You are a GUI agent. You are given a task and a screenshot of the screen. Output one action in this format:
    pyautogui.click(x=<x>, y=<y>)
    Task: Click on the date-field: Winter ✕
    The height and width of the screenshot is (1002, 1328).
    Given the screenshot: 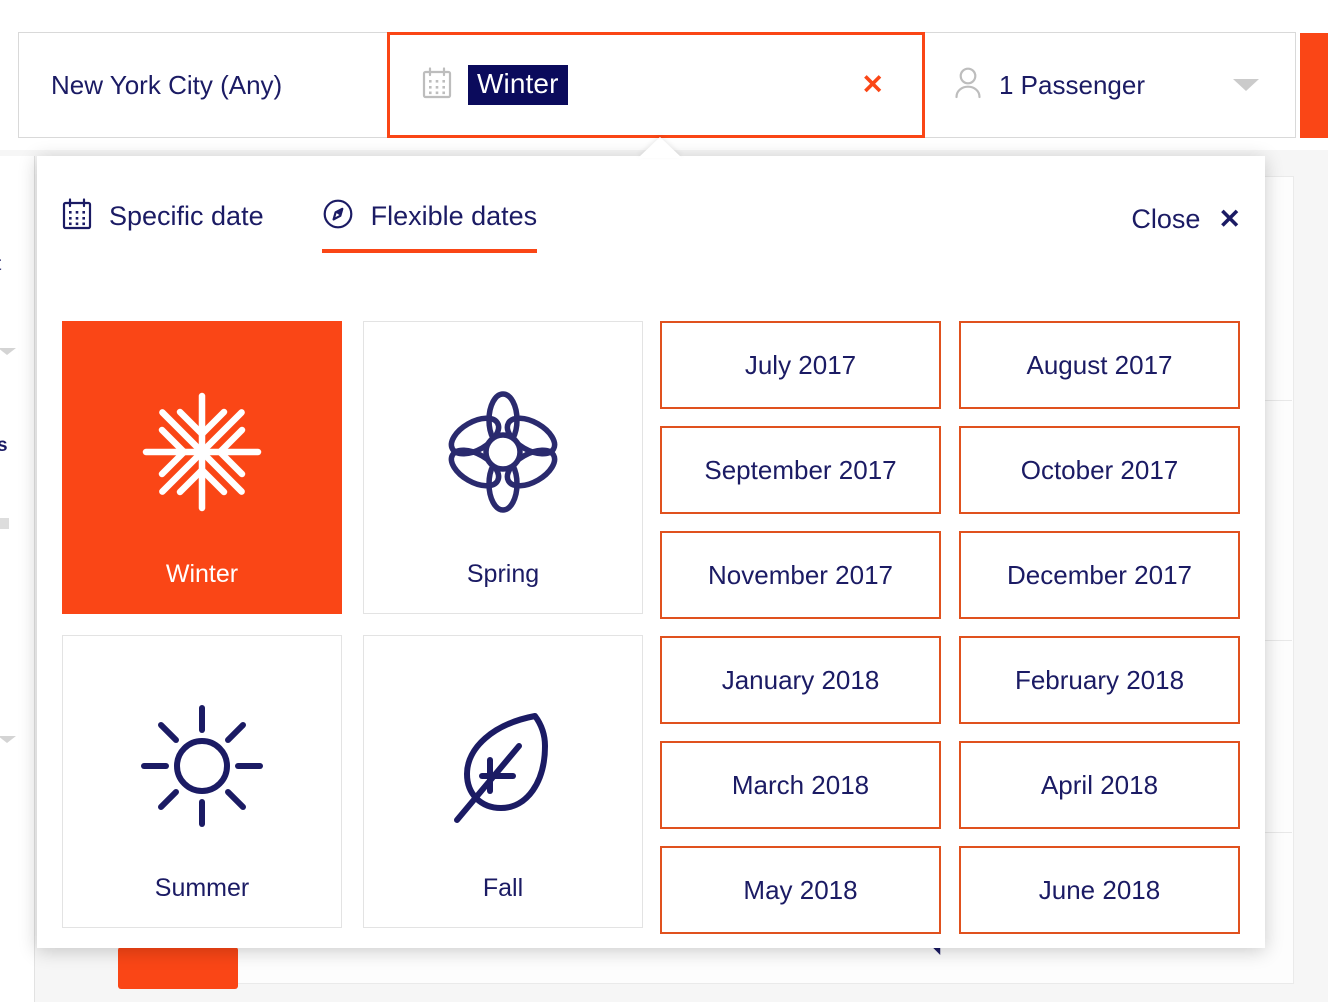 What is the action you would take?
    pyautogui.click(x=656, y=85)
    